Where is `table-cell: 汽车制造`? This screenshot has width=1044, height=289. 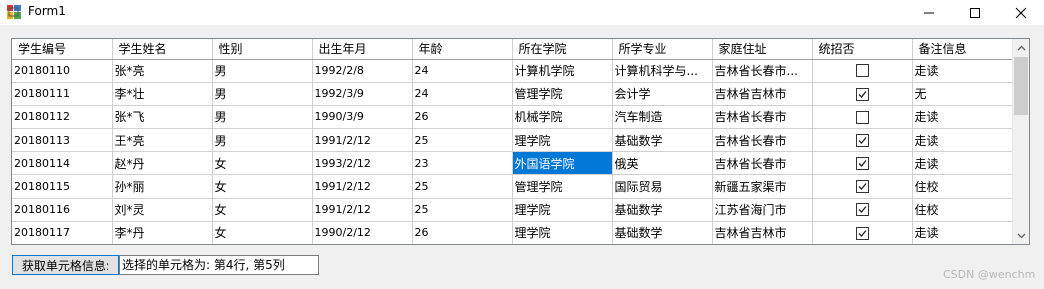 table-cell: 汽车制造 is located at coordinates (662, 117).